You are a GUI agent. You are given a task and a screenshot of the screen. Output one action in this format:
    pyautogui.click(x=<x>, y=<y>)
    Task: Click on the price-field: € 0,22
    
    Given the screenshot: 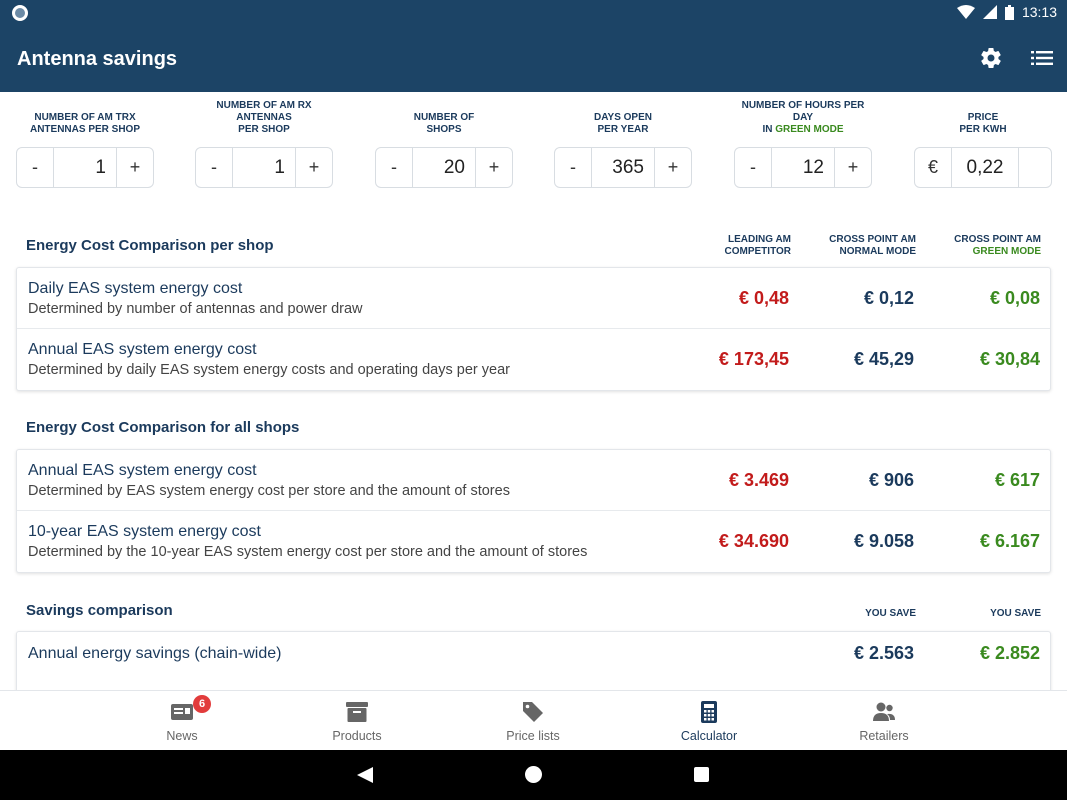 What is the action you would take?
    pyautogui.click(x=983, y=167)
    